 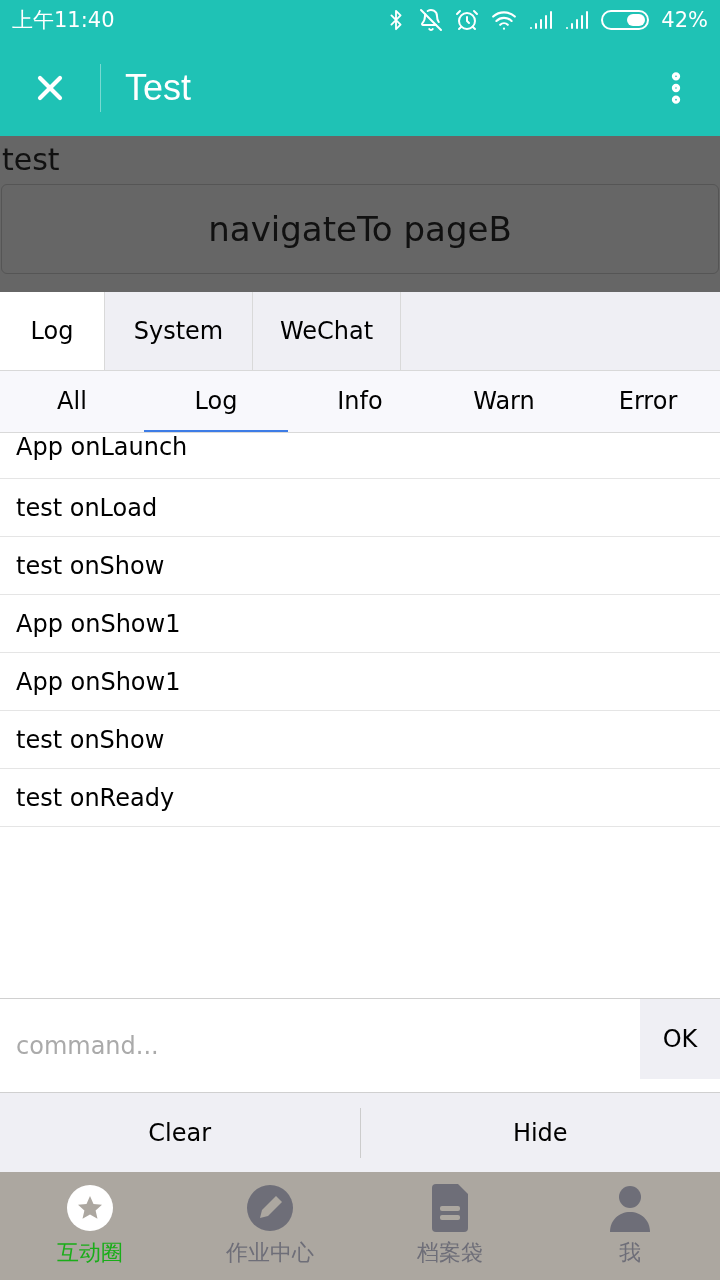 I want to click on battery-icon, so click(x=625, y=20).